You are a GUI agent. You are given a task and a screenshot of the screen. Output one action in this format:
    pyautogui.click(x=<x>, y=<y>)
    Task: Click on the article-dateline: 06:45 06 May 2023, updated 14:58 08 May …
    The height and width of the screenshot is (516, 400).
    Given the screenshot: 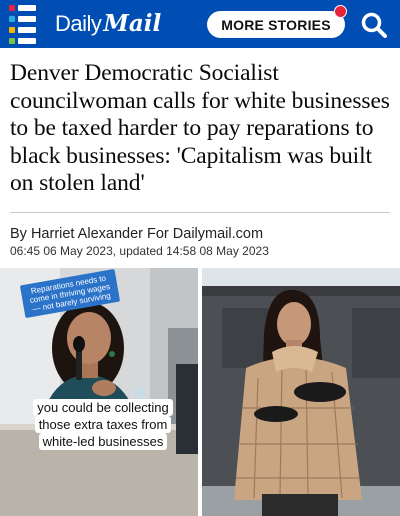 What is the action you would take?
    pyautogui.click(x=139, y=251)
    